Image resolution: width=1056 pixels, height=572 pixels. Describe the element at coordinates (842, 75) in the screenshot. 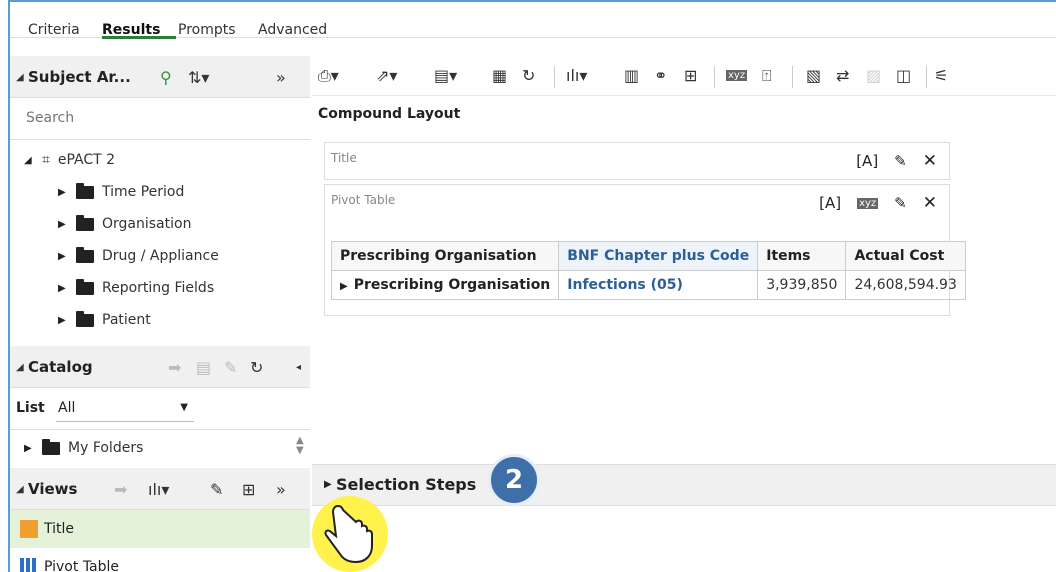

I see `swap-icon: ⇄` at that location.